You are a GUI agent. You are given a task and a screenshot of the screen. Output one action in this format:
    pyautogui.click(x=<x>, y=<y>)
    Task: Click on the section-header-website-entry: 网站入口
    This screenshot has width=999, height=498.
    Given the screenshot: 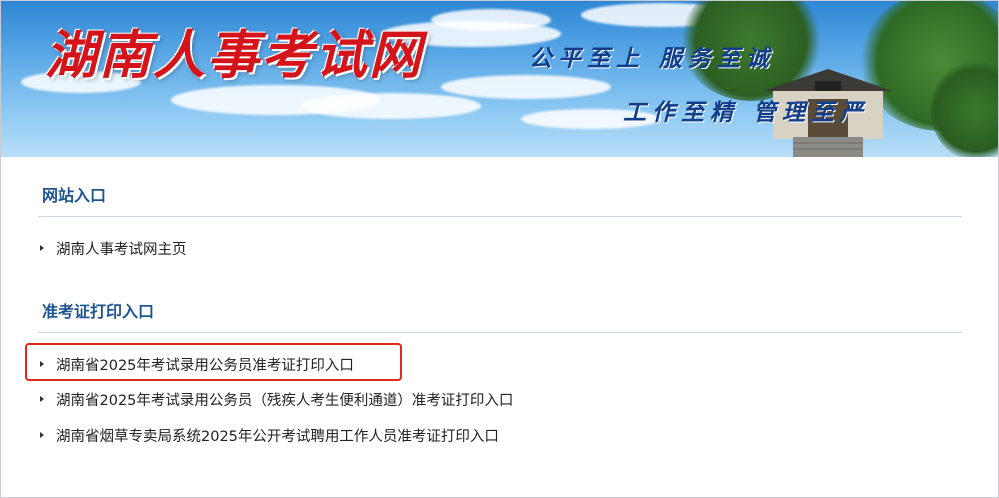 What is the action you would take?
    pyautogui.click(x=500, y=201)
    